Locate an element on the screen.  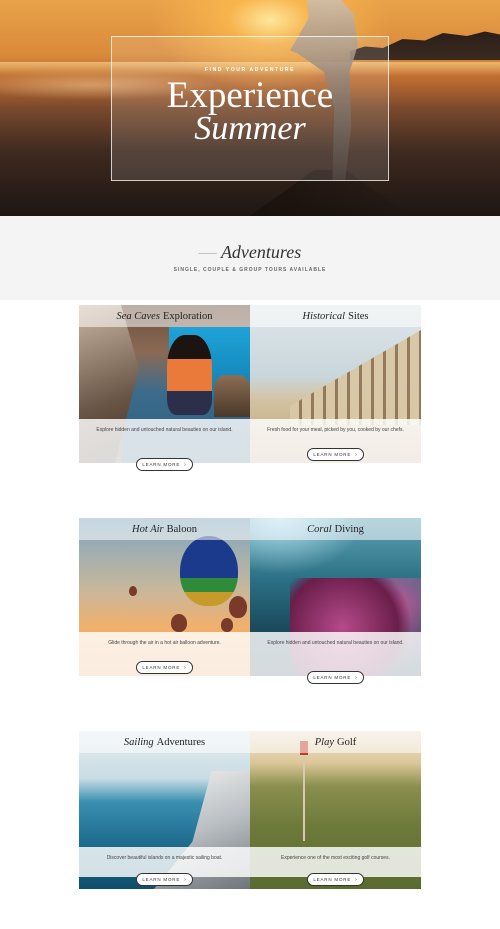
card-title-em: Historical is located at coordinates (324, 316).